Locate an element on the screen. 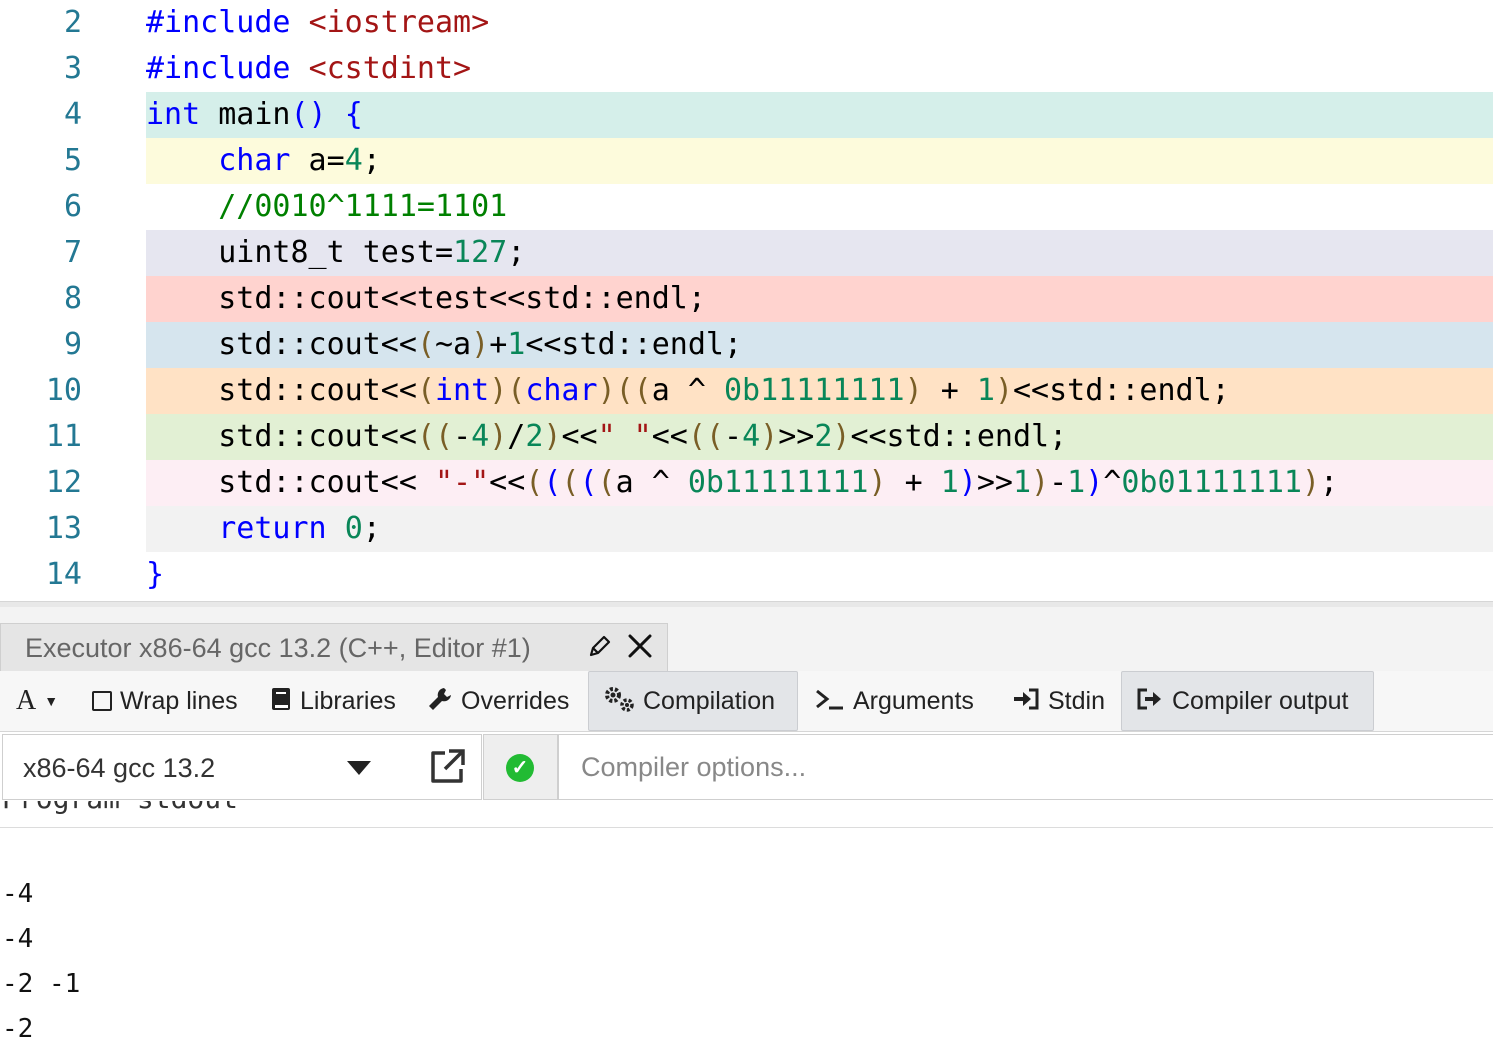 This screenshot has height=1055, width=1493. line-code: return 0; is located at coordinates (263, 529).